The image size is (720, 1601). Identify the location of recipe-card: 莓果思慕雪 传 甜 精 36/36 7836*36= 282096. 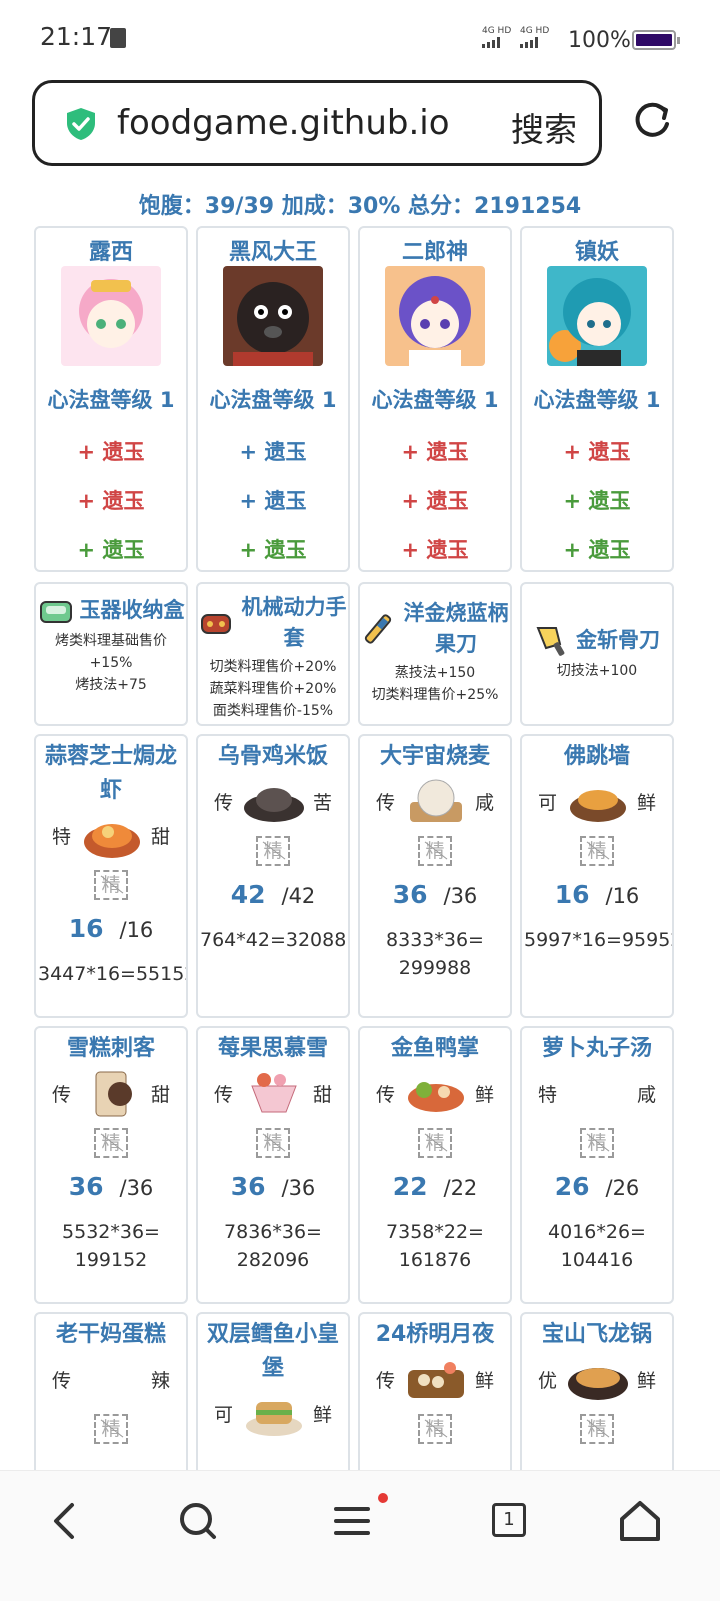
(273, 1165).